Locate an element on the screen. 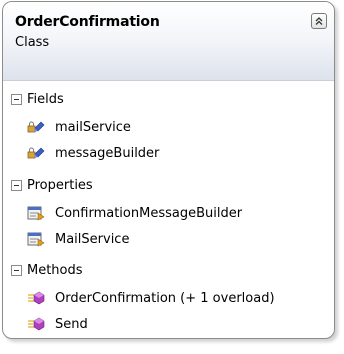 The image size is (344, 354). property-item: MailService is located at coordinates (78, 239).